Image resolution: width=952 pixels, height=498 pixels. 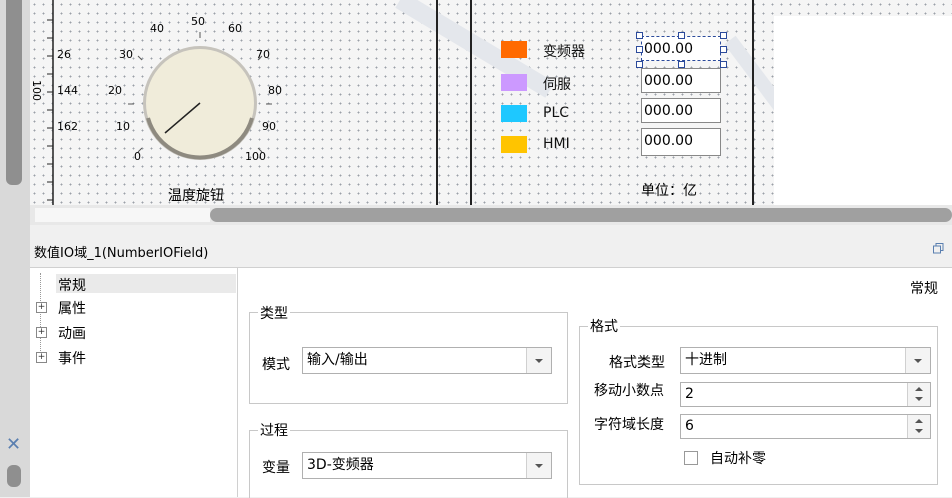 I want to click on format-type-label: 格式类型, so click(x=637, y=363).